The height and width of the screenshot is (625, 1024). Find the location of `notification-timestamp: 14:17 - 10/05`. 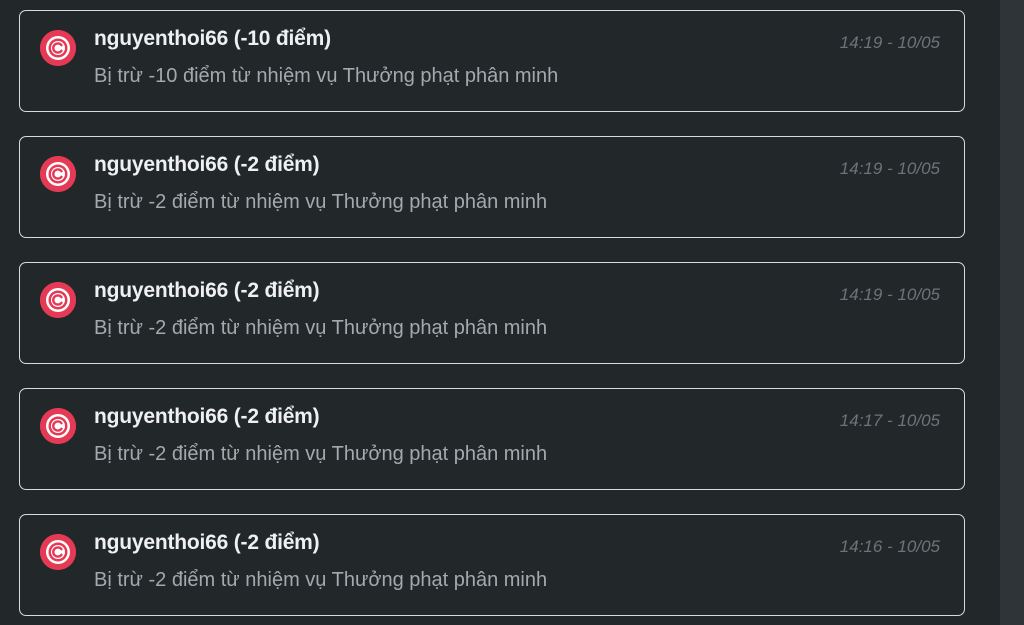

notification-timestamp: 14:17 - 10/05 is located at coordinates (889, 420).